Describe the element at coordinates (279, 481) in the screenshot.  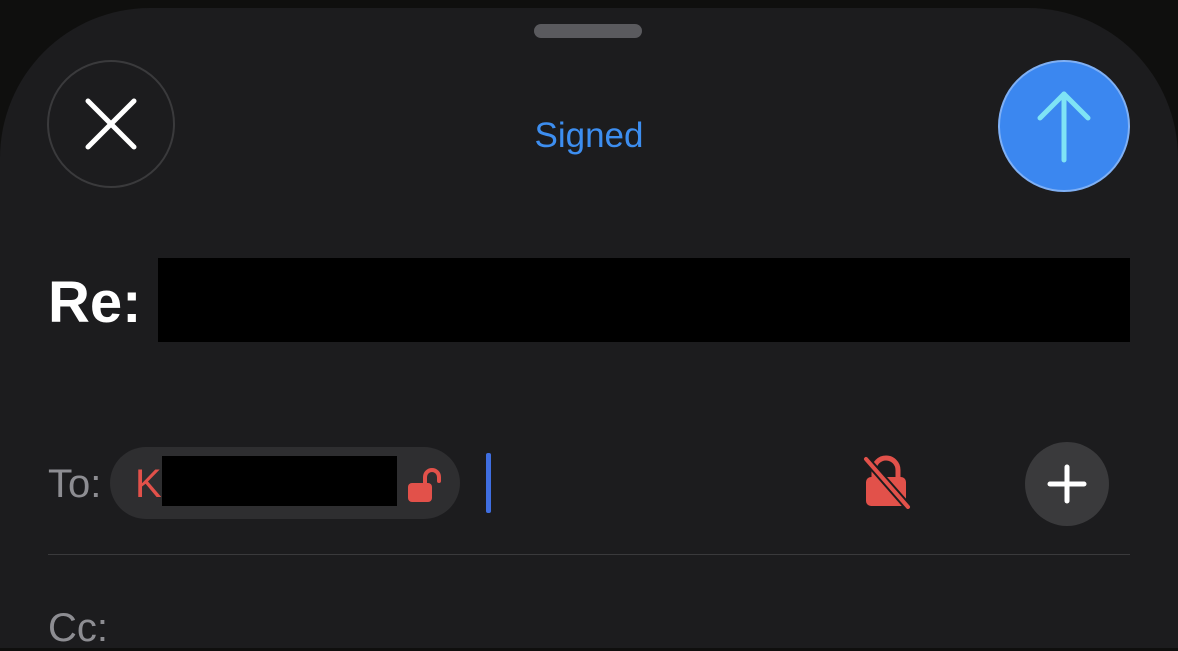
I see `recipient-name-redaction` at that location.